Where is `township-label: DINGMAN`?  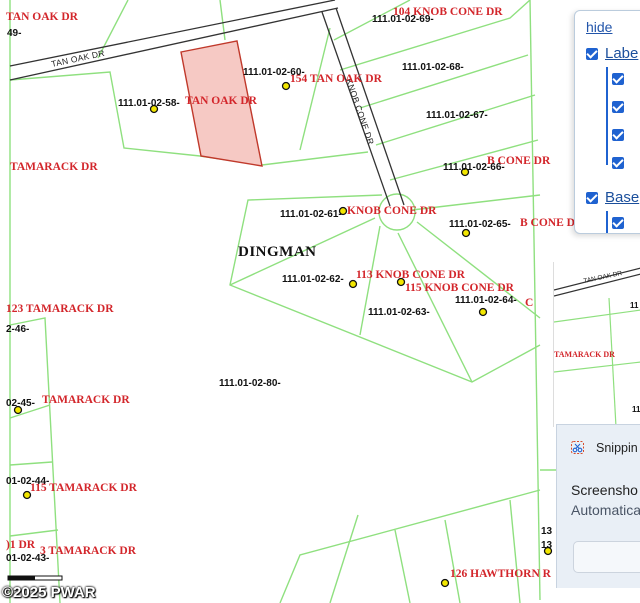 township-label: DINGMAN is located at coordinates (277, 252).